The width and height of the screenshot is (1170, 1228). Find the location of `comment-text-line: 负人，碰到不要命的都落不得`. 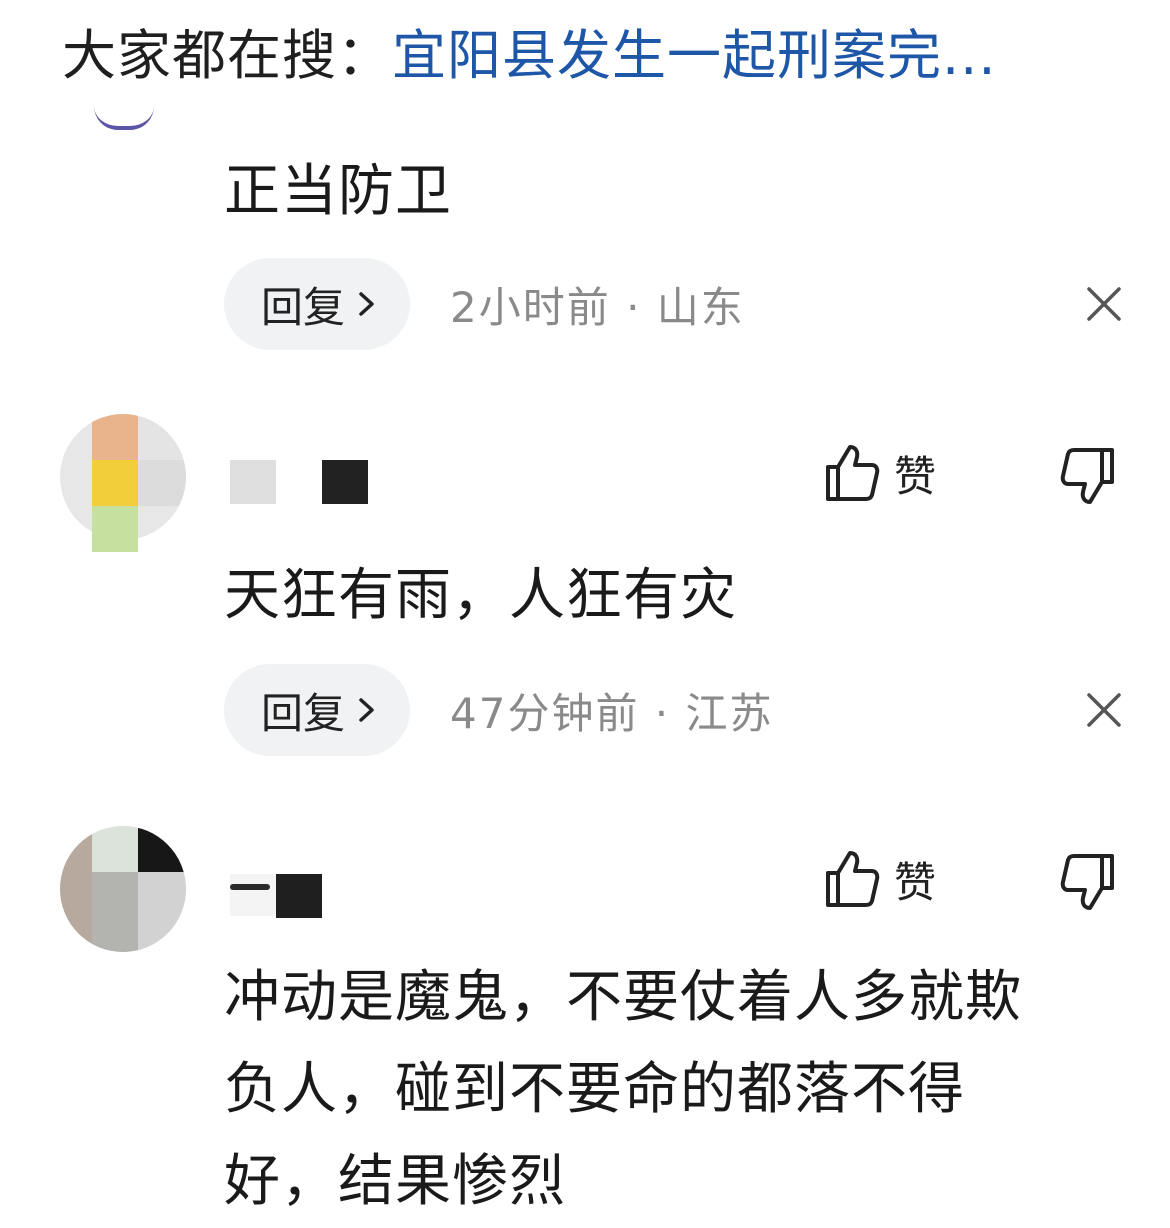

comment-text-line: 负人，碰到不要命的都落不得 is located at coordinates (594, 1089).